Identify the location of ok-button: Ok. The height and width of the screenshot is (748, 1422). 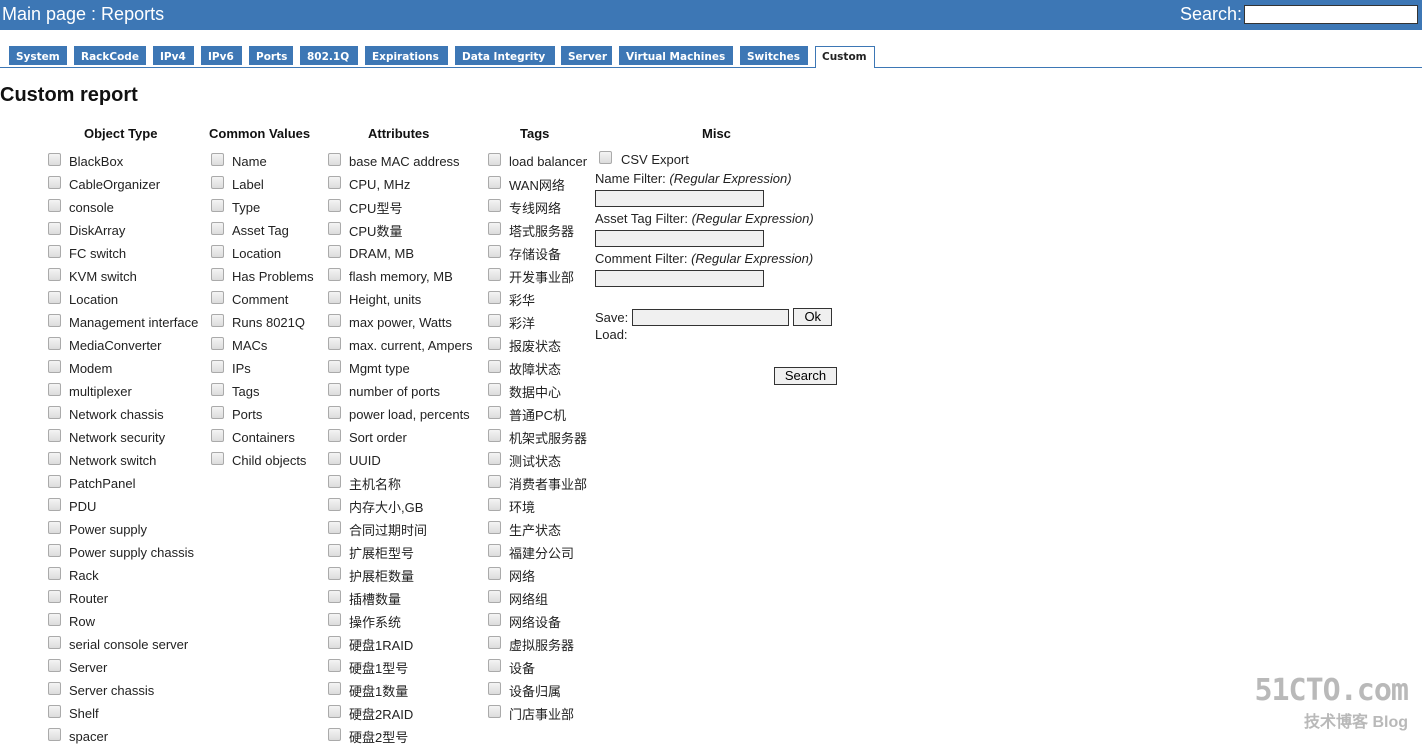
(813, 317).